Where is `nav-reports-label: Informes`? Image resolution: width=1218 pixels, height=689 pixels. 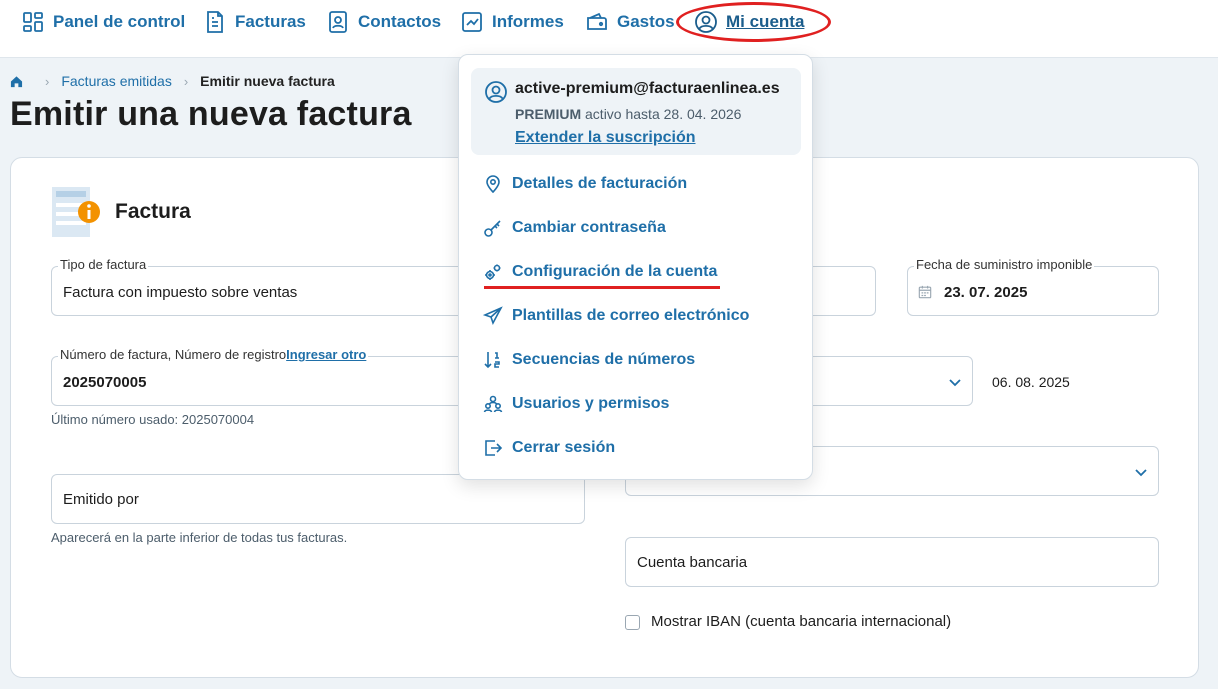 nav-reports-label: Informes is located at coordinates (528, 21).